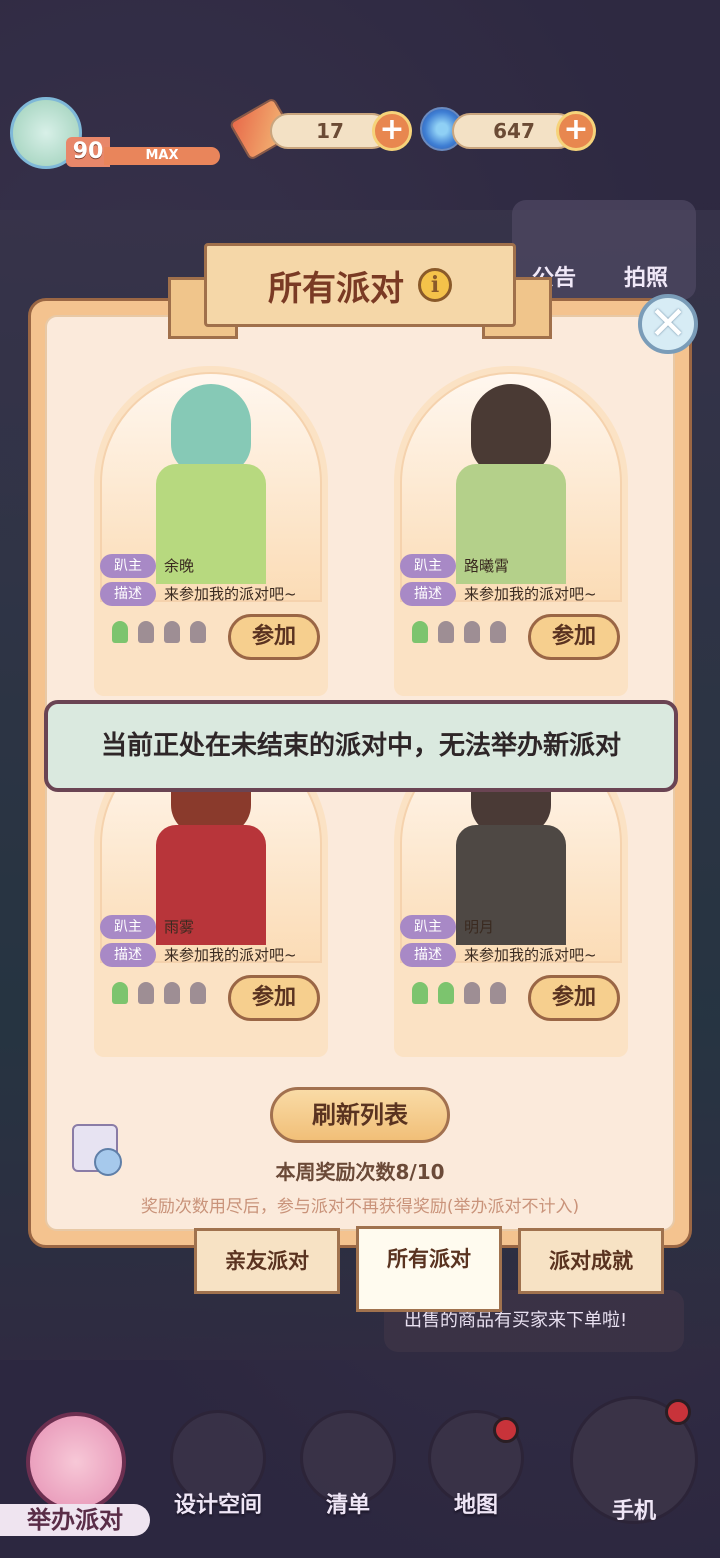 The height and width of the screenshot is (1558, 720). What do you see at coordinates (218, 1464) in the screenshot?
I see `design-space-button: 设计空间` at bounding box center [218, 1464].